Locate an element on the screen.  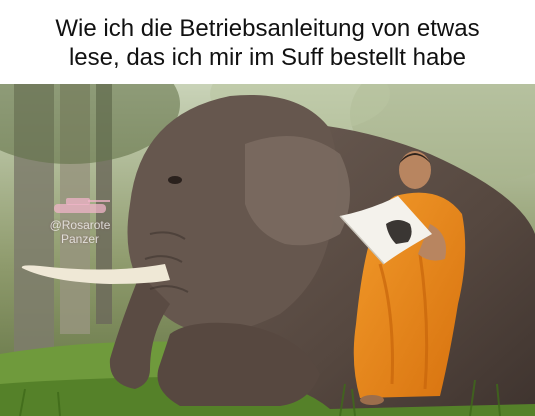
watermark: @Rosarote Panzer is located at coordinates (80, 220).